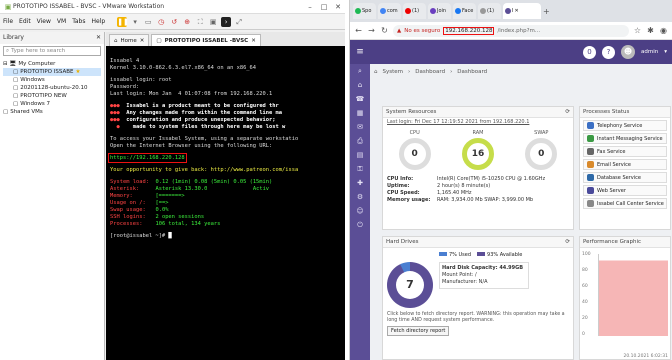  What do you see at coordinates (411, 112) in the screenshot?
I see `panel-title: System Resources` at bounding box center [411, 112].